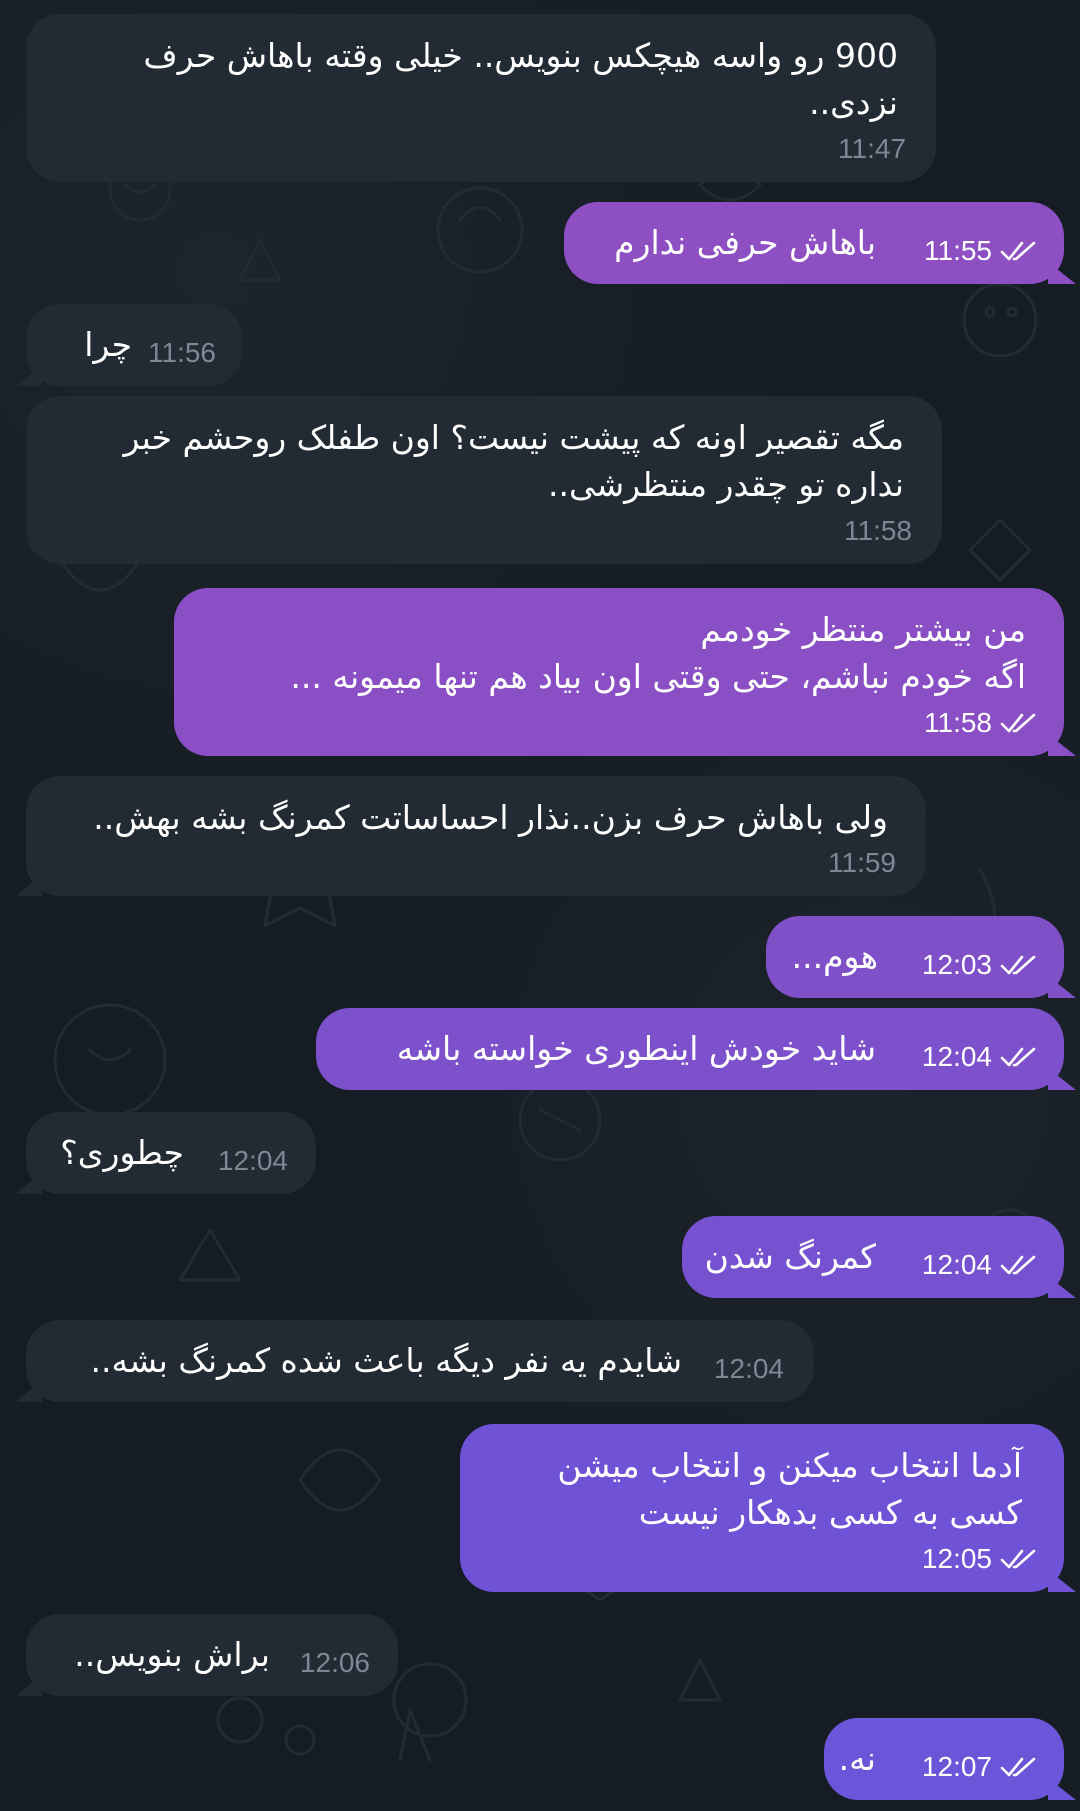 The height and width of the screenshot is (1811, 1080). What do you see at coordinates (745, 242) in the screenshot?
I see `message-text: باهاش حرفی ندارم` at bounding box center [745, 242].